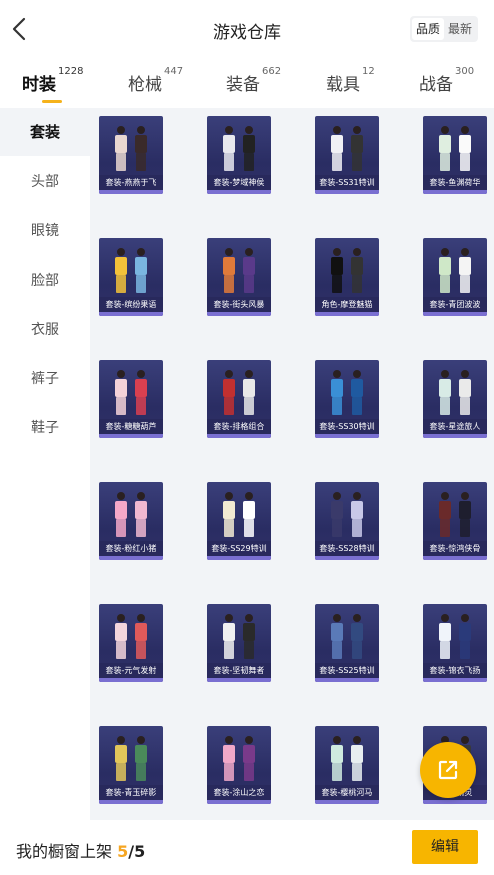 This screenshot has height=875, width=494. I want to click on outfit-card: 套装-SS30特训, so click(347, 399).